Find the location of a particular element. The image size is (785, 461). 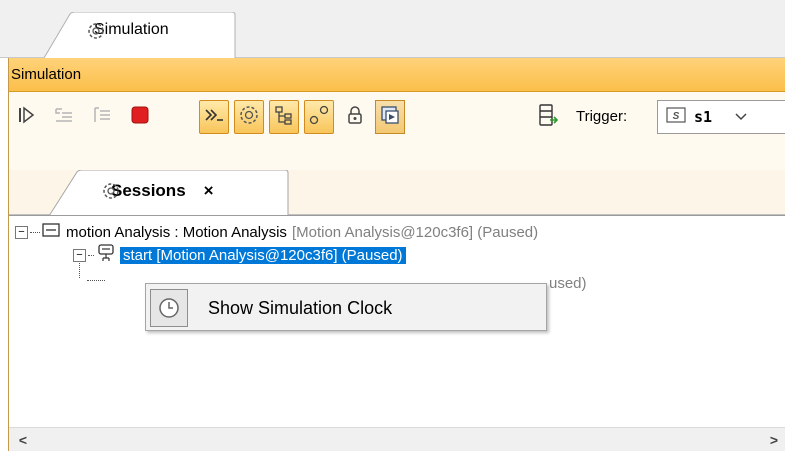

tree-row-grandchild: used) is located at coordinates (568, 283).